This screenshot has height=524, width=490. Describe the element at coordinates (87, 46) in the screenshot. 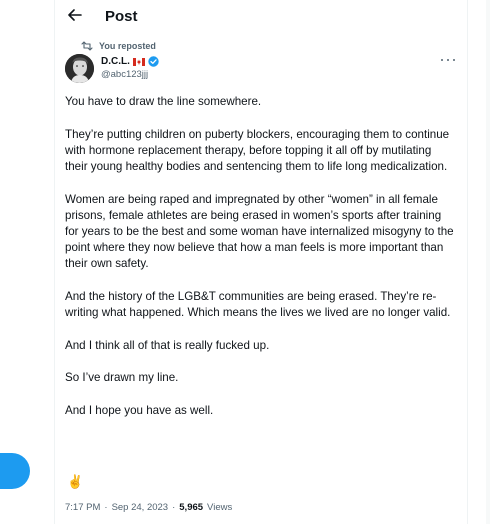

I see `repost-icon` at that location.